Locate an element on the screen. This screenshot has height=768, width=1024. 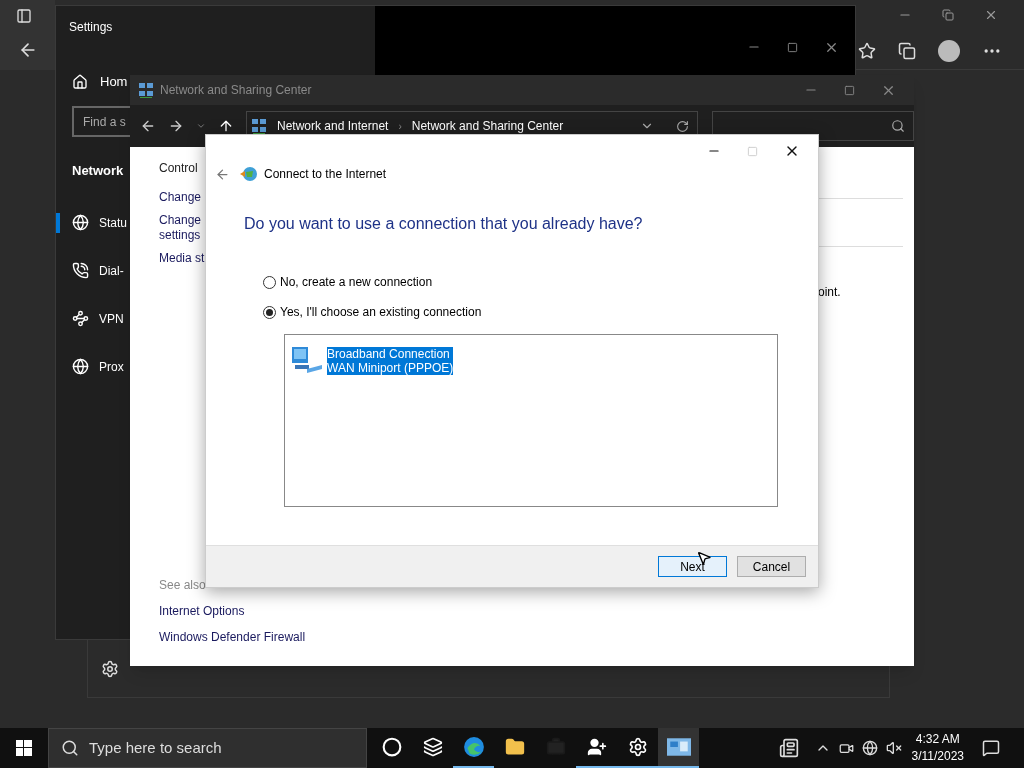
window-title: Network and Sharing Center is located at coordinates (236, 90).